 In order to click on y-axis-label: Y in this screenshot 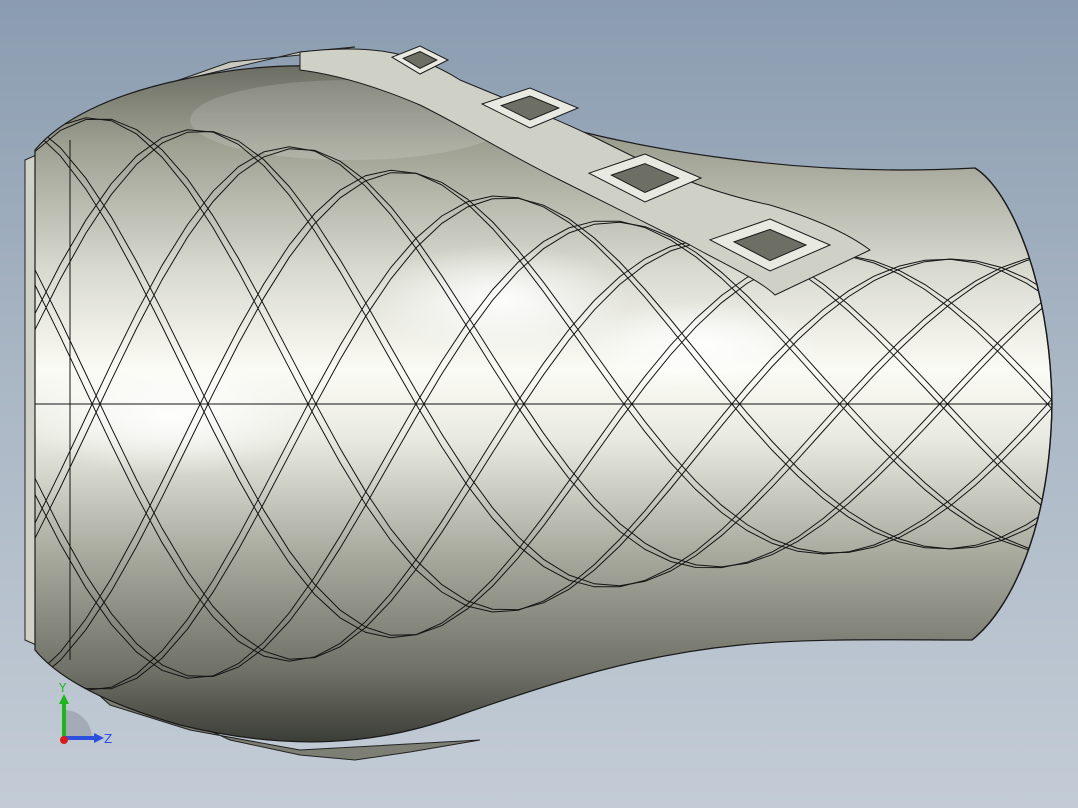, I will do `click(62, 688)`.